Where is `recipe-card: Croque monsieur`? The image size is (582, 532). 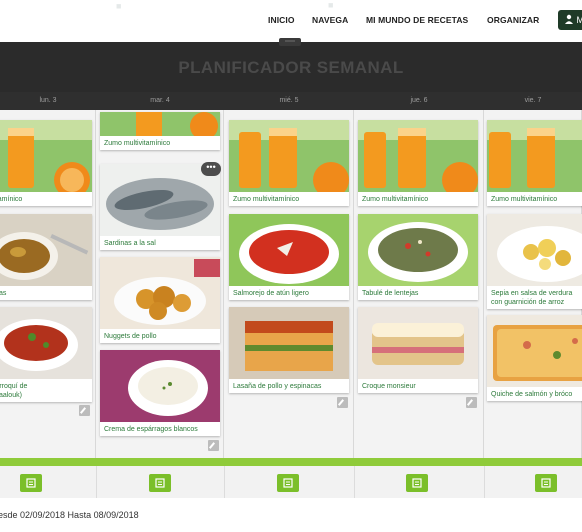 recipe-card: Croque monsieur is located at coordinates (418, 350).